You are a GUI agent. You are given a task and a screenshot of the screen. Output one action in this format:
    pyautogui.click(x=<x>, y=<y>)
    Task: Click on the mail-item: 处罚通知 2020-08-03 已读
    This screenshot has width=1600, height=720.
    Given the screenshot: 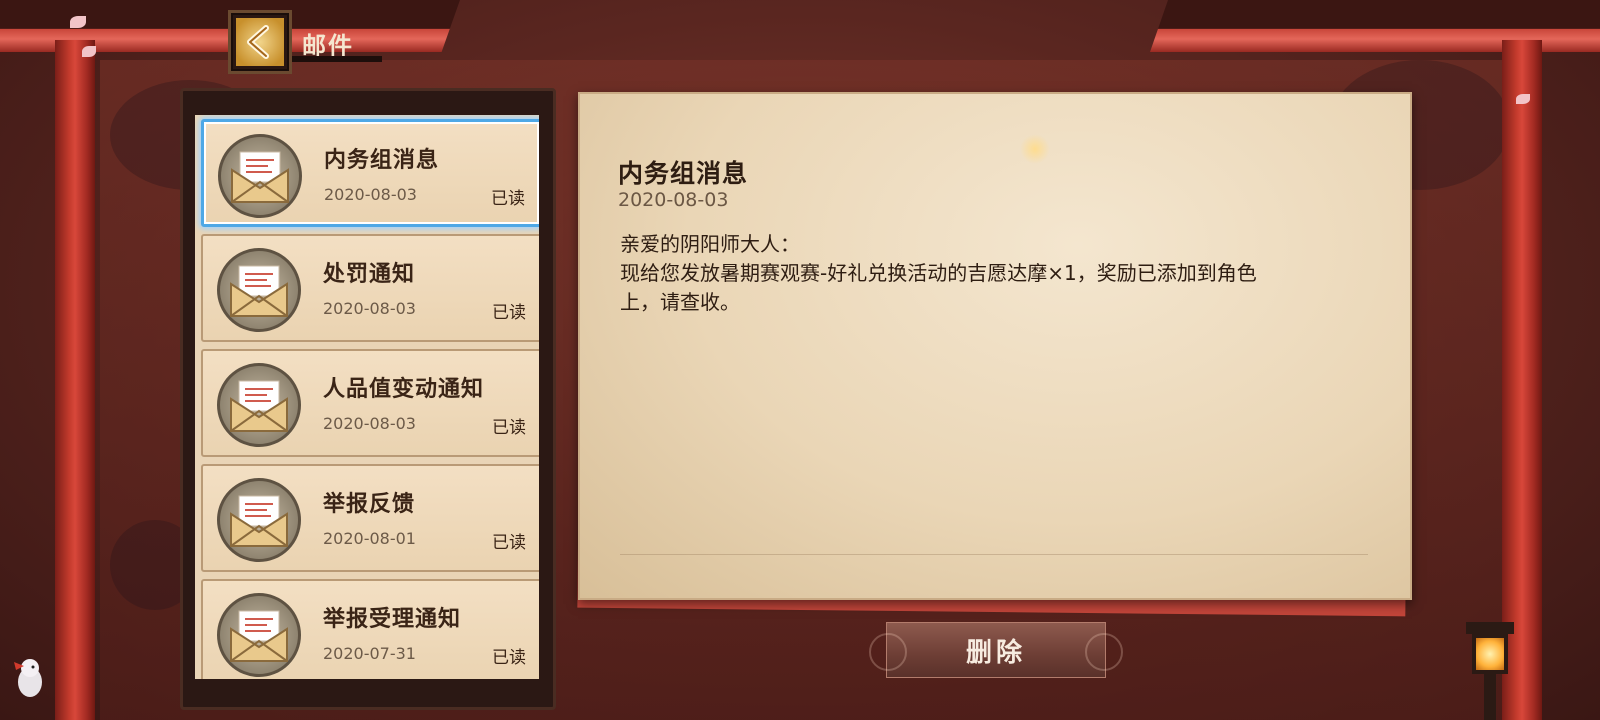 What is the action you would take?
    pyautogui.click(x=370, y=288)
    